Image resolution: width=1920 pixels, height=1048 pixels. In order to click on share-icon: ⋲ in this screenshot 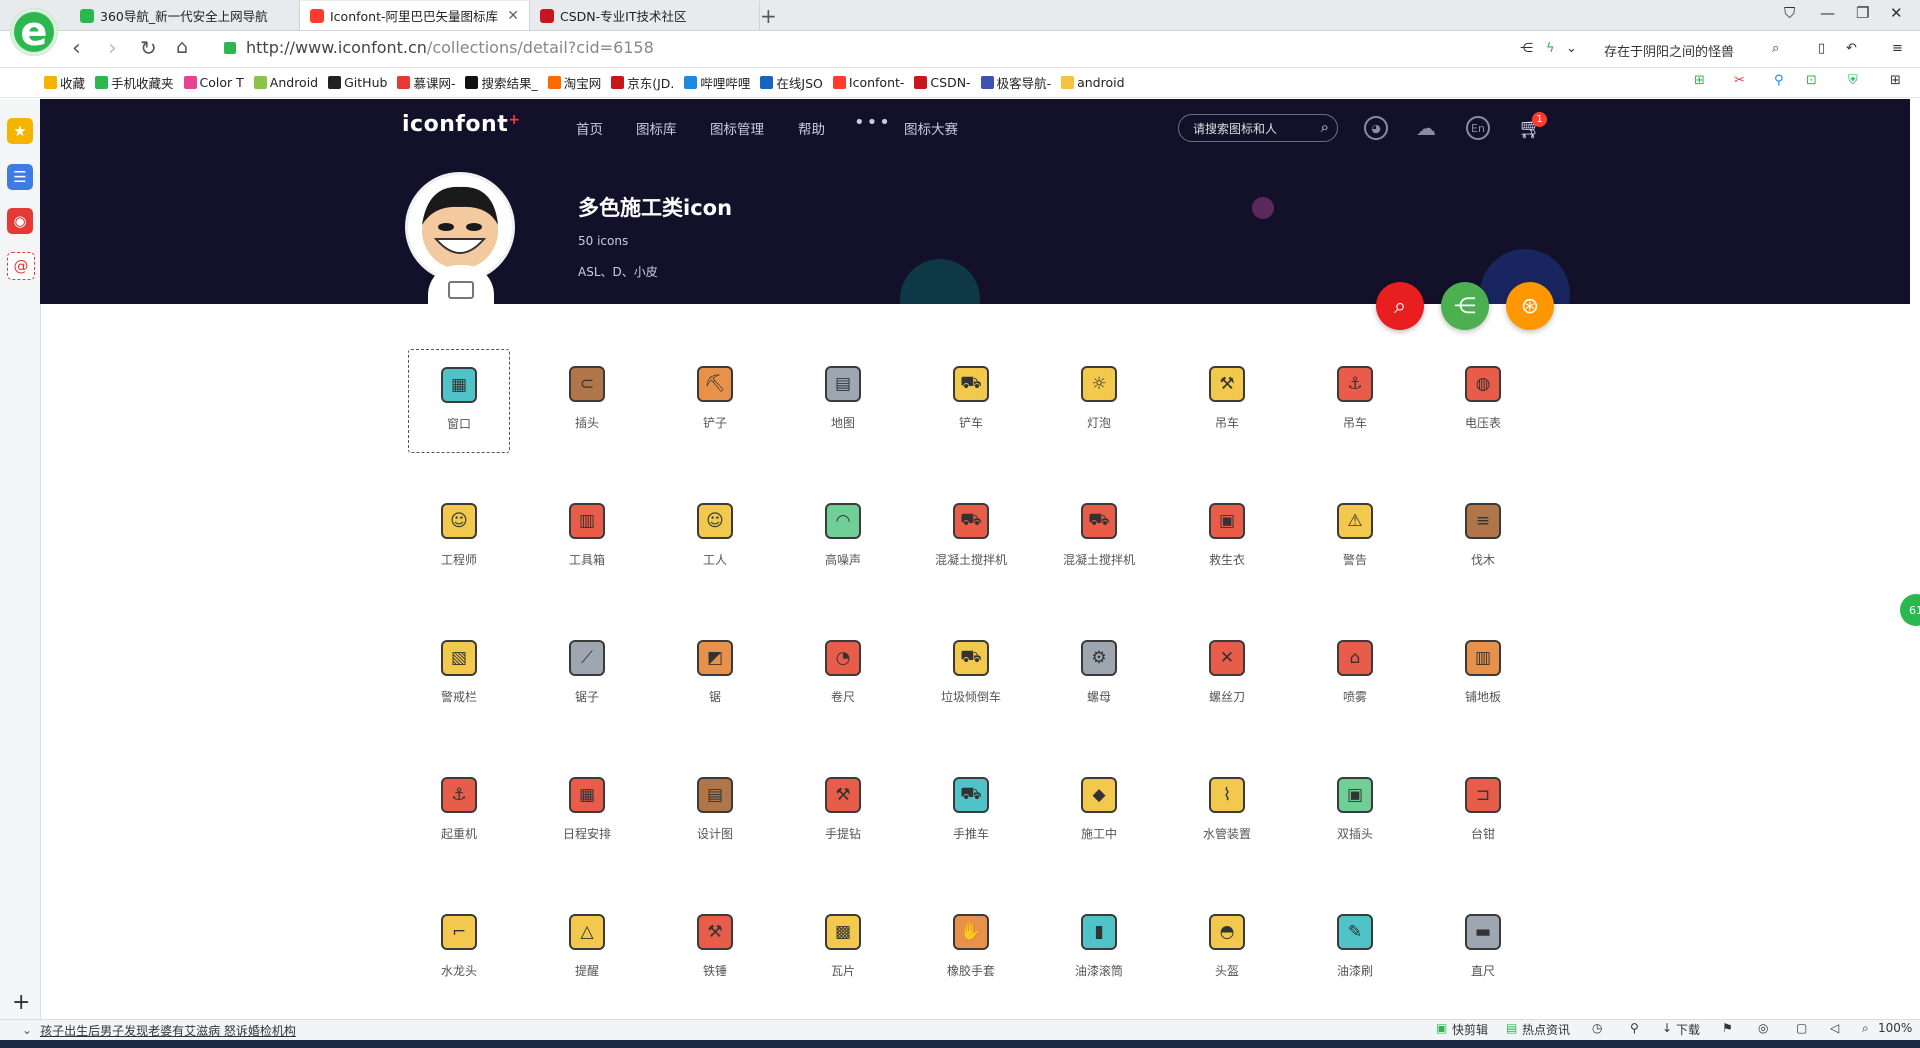, I will do `click(1526, 48)`.